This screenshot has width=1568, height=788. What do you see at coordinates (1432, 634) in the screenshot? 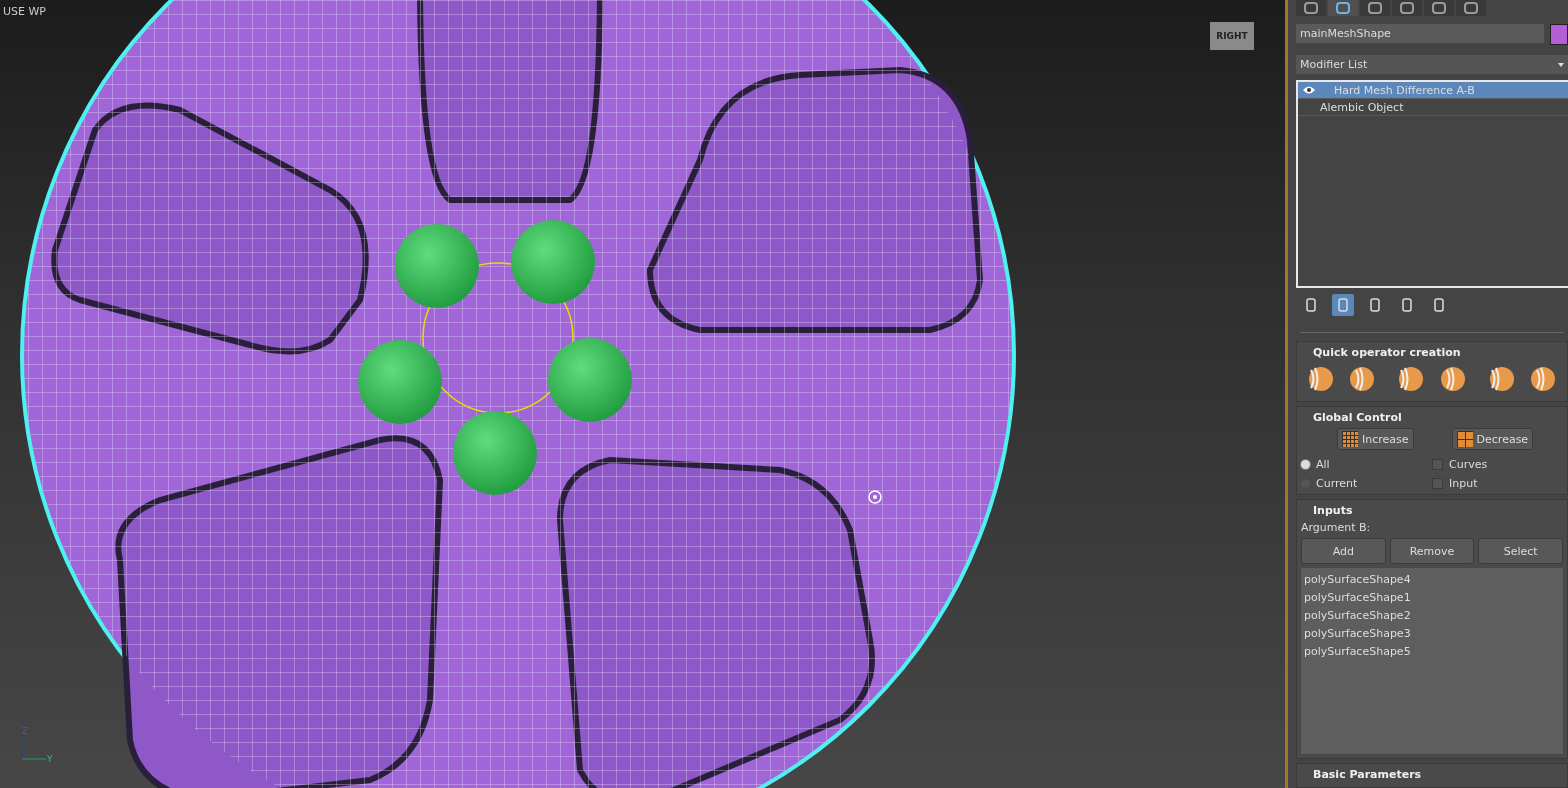
I see `input-list-item: polySurfaceShape3` at bounding box center [1432, 634].